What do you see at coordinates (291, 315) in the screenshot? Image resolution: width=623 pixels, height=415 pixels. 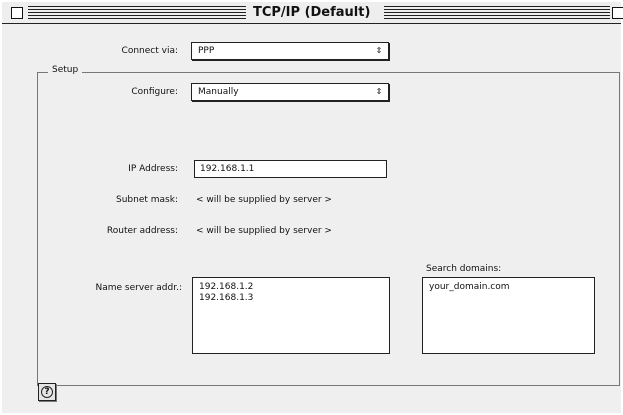 I see `name-server-list: 192.168.1.2 192.168.1.3` at bounding box center [291, 315].